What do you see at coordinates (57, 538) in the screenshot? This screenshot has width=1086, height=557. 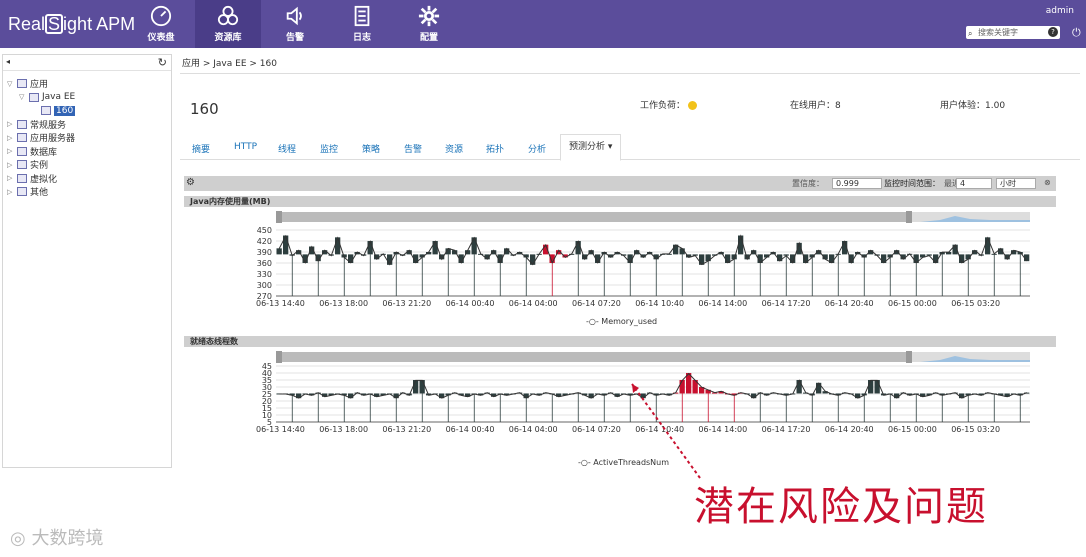 I see `watermark: ◎ 大数跨境` at bounding box center [57, 538].